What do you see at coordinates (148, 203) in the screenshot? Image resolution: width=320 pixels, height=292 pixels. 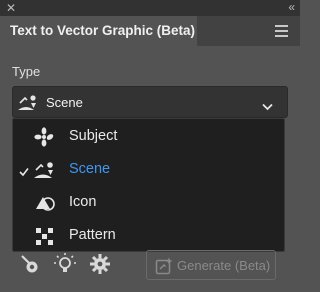 I see `dropdown-option-icon: Icon` at bounding box center [148, 203].